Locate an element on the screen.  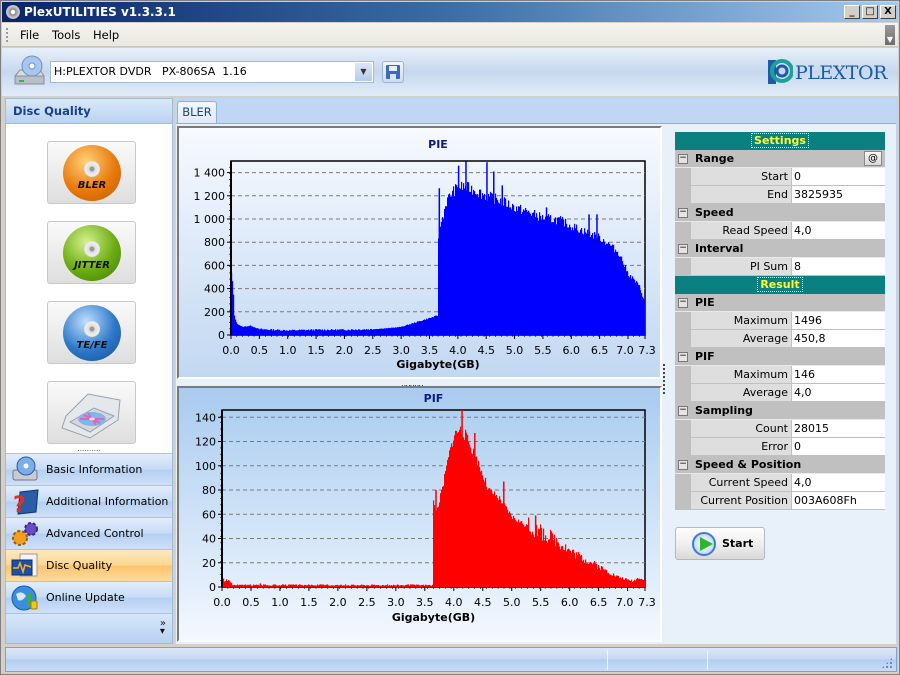
property-value: 3825935 is located at coordinates (838, 194).